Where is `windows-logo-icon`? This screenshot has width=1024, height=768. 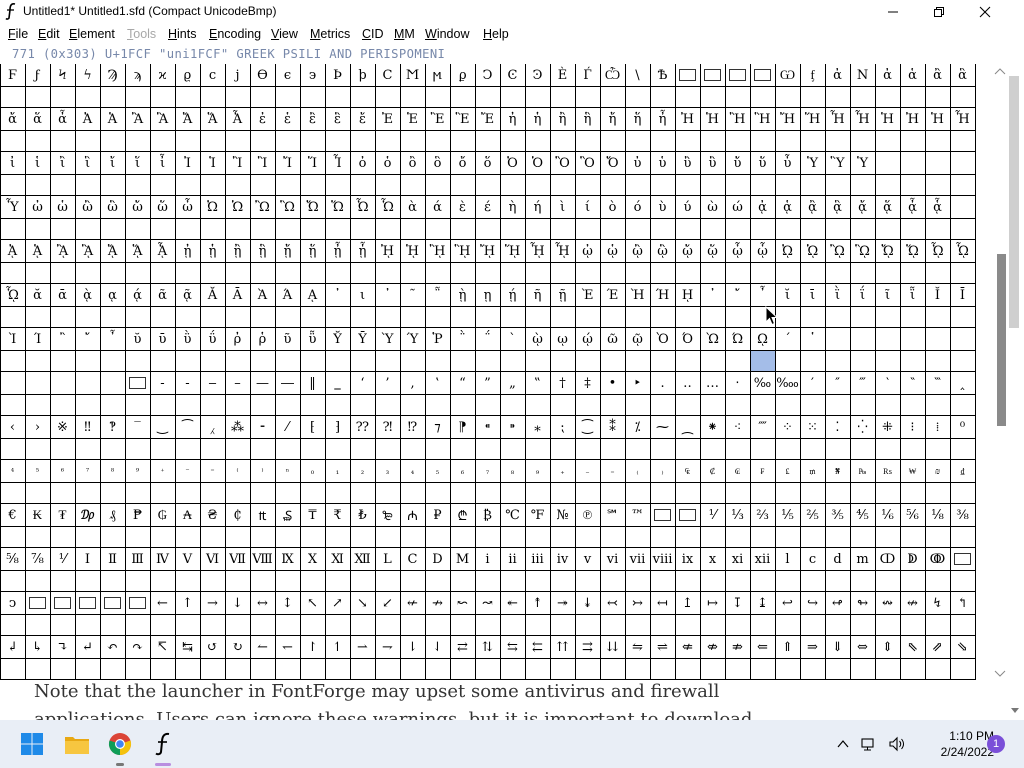 windows-logo-icon is located at coordinates (32, 744).